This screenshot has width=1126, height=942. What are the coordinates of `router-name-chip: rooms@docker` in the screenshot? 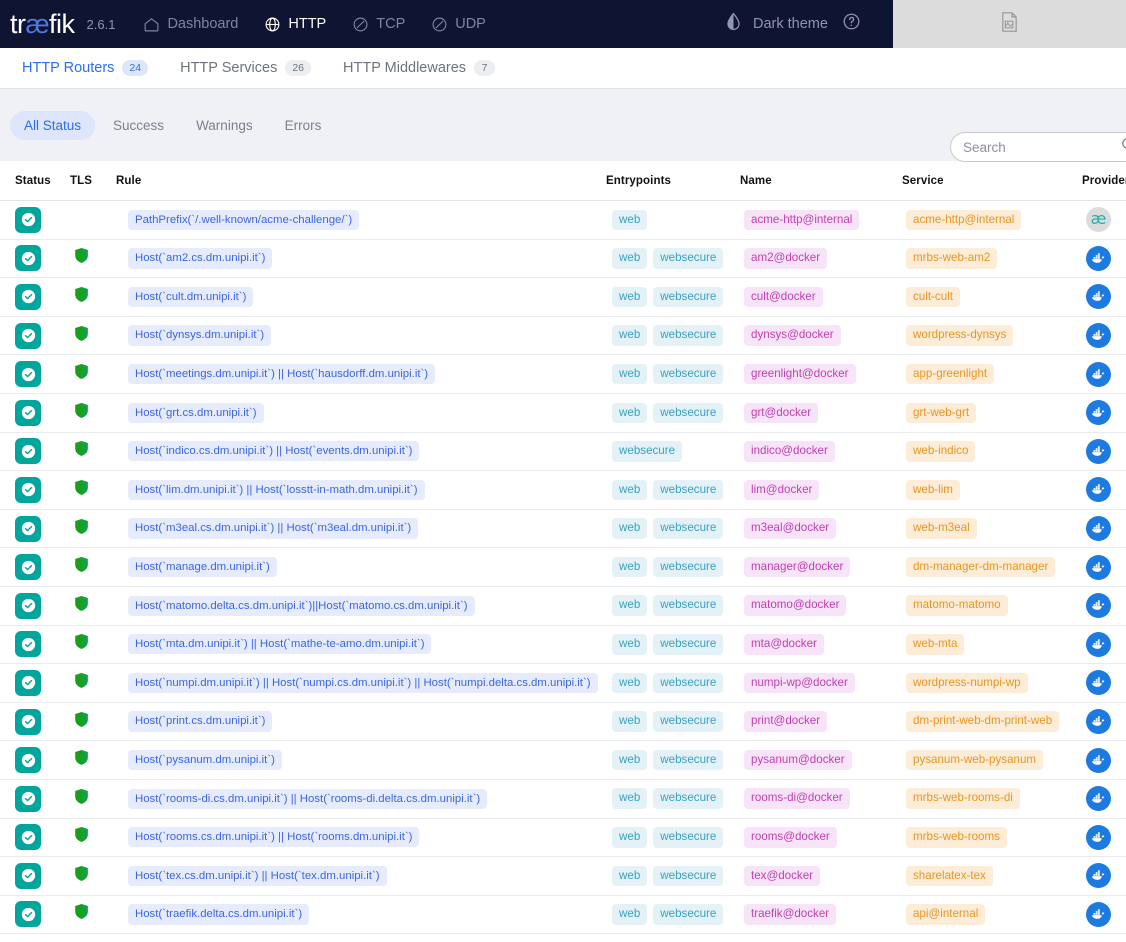 It's located at (790, 837).